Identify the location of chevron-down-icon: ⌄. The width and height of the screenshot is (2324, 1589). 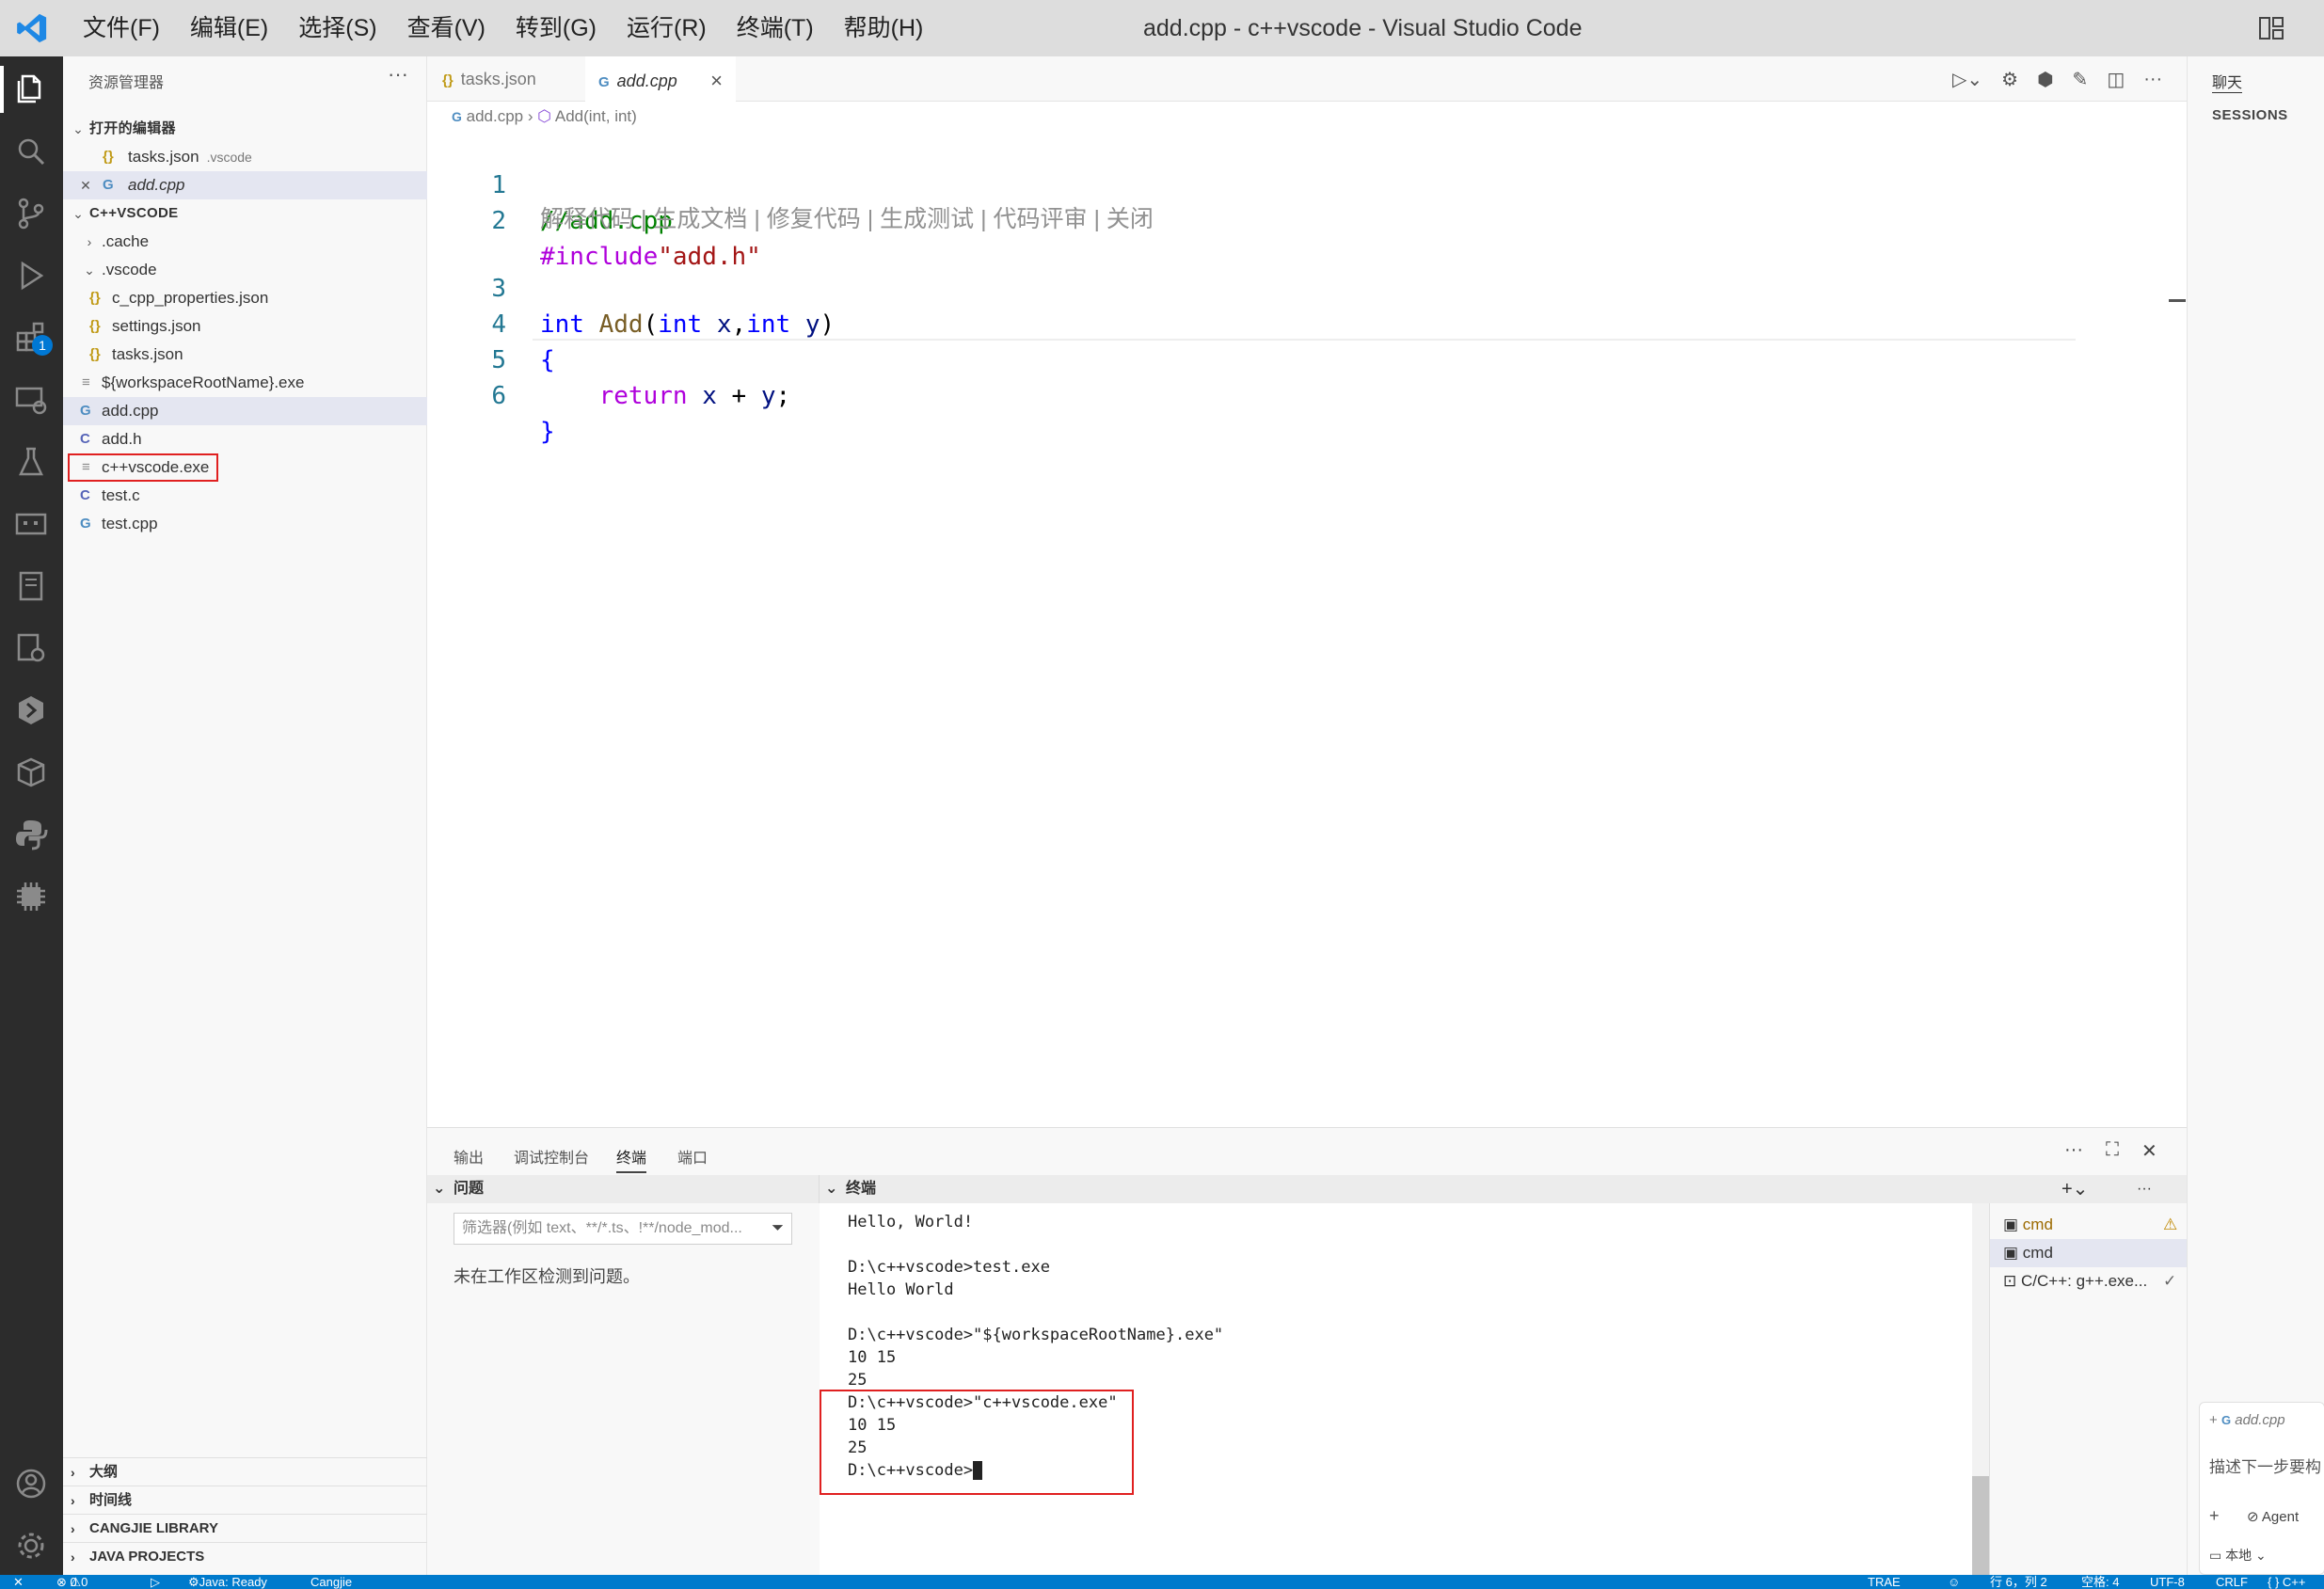
(439, 1189).